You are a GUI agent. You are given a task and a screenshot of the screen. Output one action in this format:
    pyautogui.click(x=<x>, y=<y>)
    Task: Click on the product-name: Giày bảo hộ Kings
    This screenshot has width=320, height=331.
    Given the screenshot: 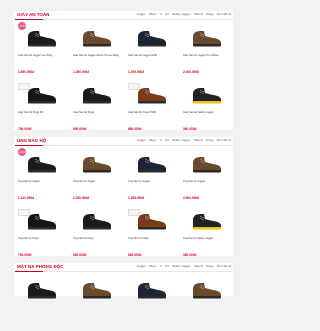 What is the action you would take?
    pyautogui.click(x=97, y=112)
    